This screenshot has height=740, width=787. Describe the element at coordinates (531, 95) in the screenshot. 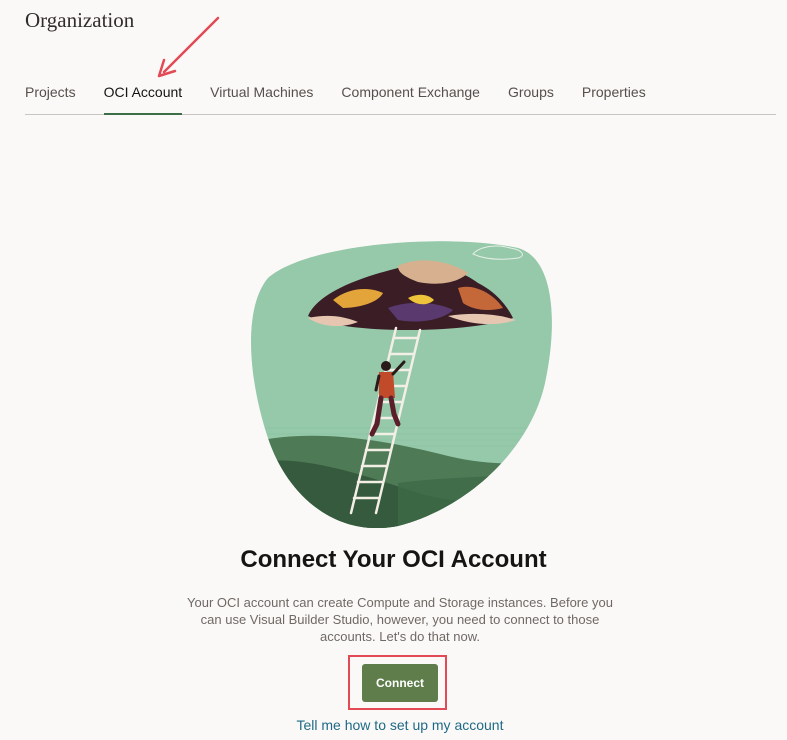

I see `tab-groups: Groups` at that location.